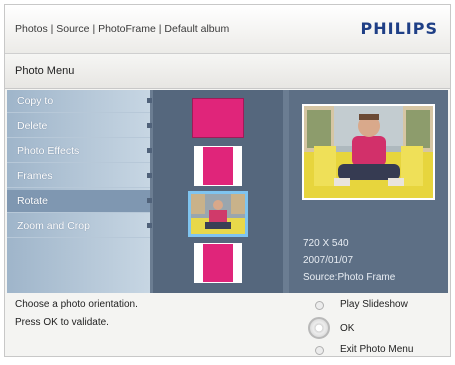 The width and height of the screenshot is (455, 365). Describe the element at coordinates (319, 328) in the screenshot. I see `ok-button-icon` at that location.